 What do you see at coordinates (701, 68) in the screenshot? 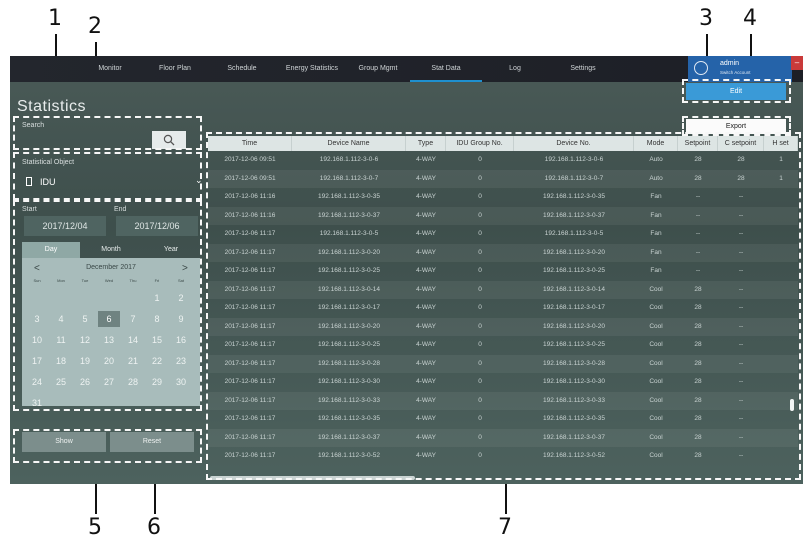
I see `power-icon` at bounding box center [701, 68].